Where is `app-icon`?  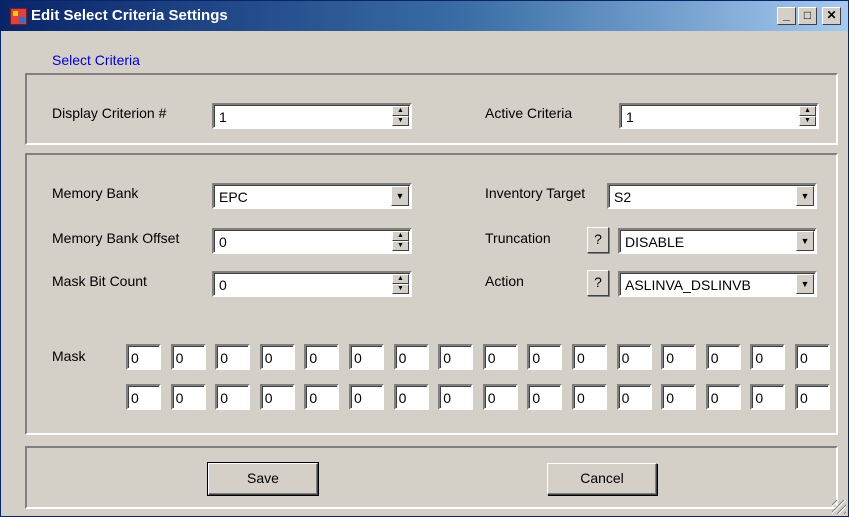 app-icon is located at coordinates (18, 16).